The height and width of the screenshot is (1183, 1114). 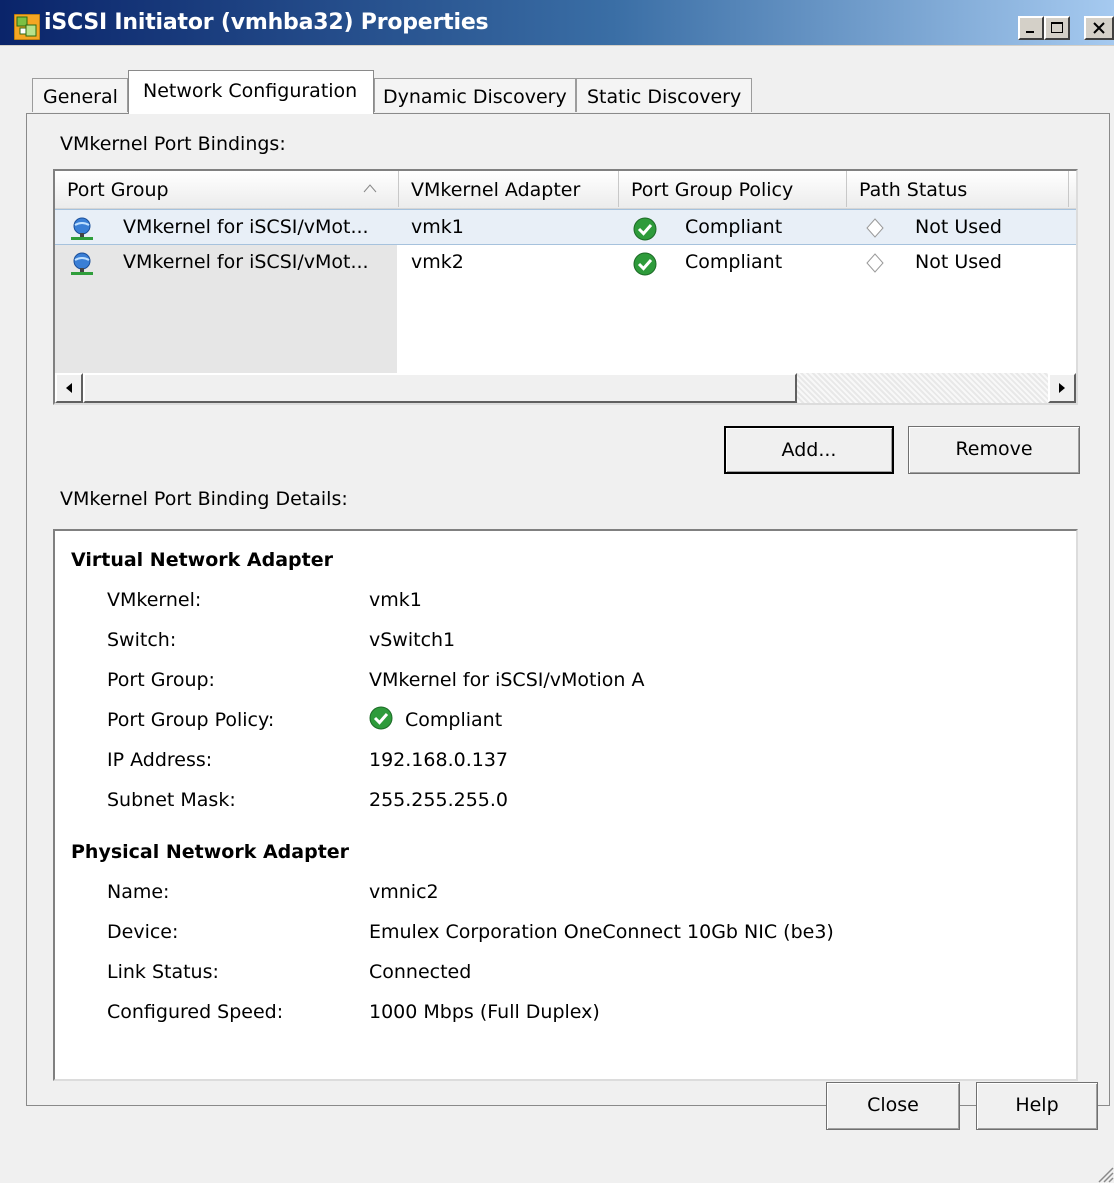 What do you see at coordinates (163, 972) in the screenshot?
I see `link-status-label: Link Status:` at bounding box center [163, 972].